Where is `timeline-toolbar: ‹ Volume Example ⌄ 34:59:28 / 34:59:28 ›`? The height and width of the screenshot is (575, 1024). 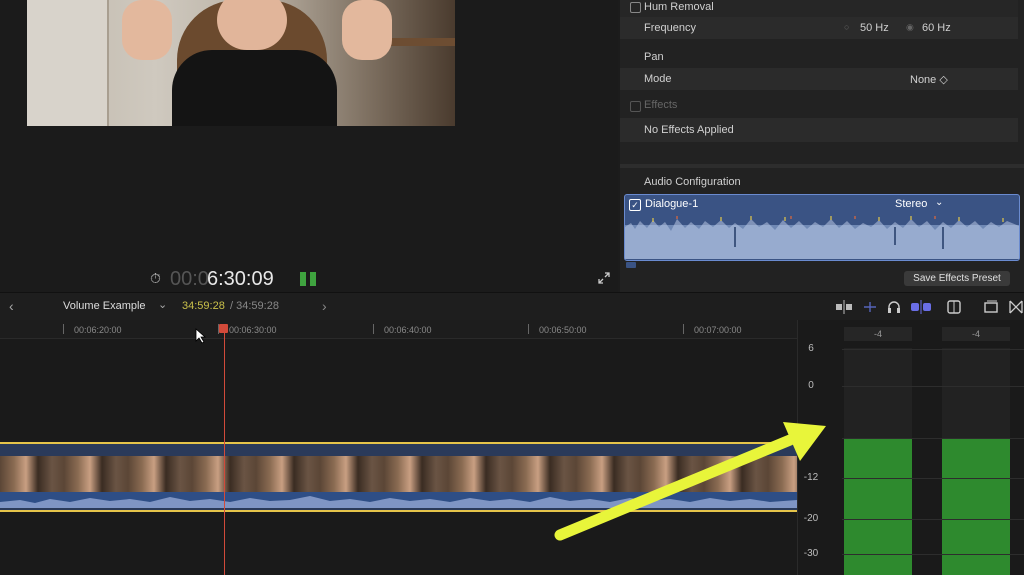
timeline-toolbar: ‹ Volume Example ⌄ 34:59:28 / 34:59:28 › is located at coordinates (512, 307).